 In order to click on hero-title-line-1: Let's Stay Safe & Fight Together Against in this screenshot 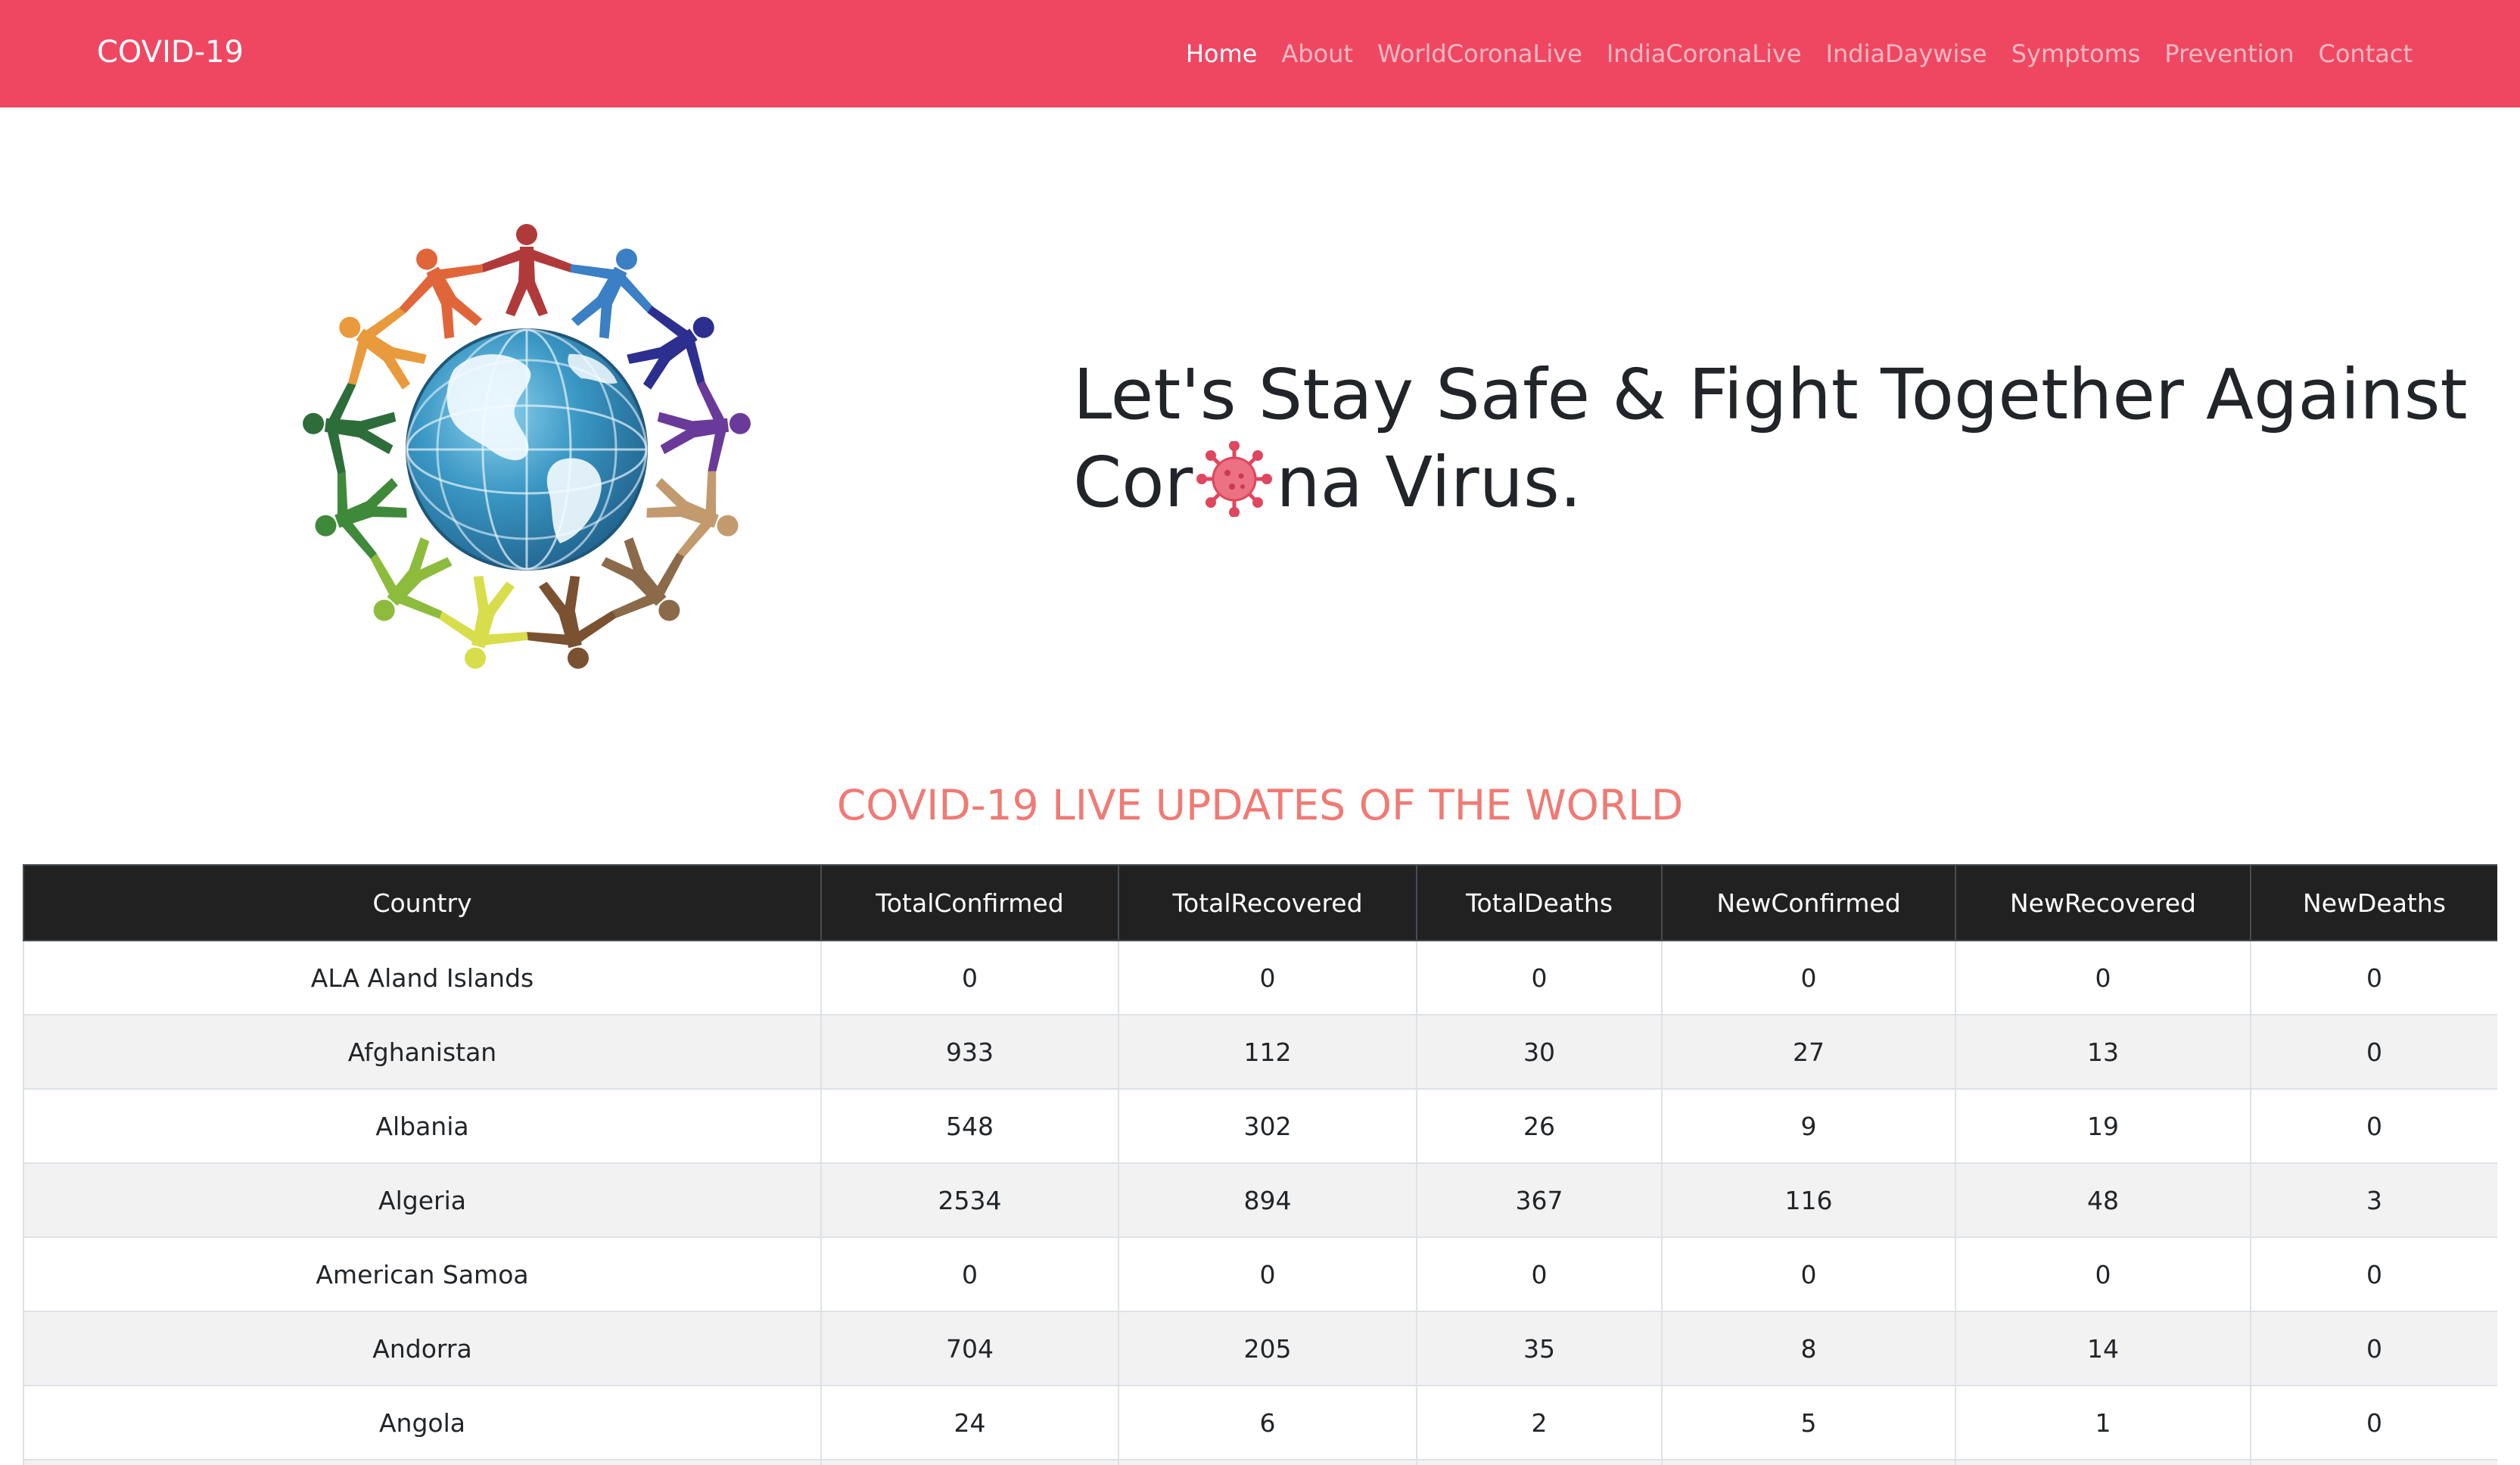, I will do `click(1771, 394)`.